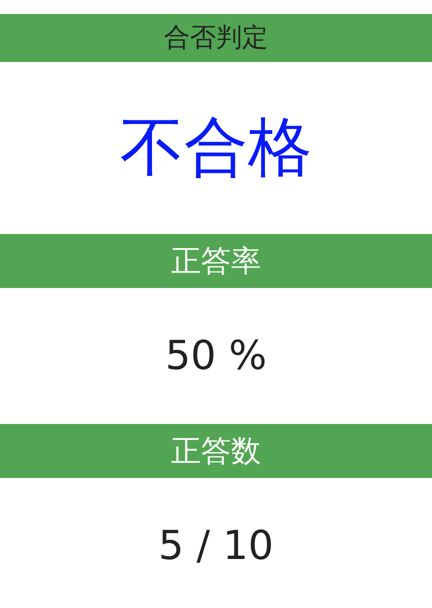 The image size is (432, 608). What do you see at coordinates (216, 356) in the screenshot?
I see `stat-value: 50 %` at bounding box center [216, 356].